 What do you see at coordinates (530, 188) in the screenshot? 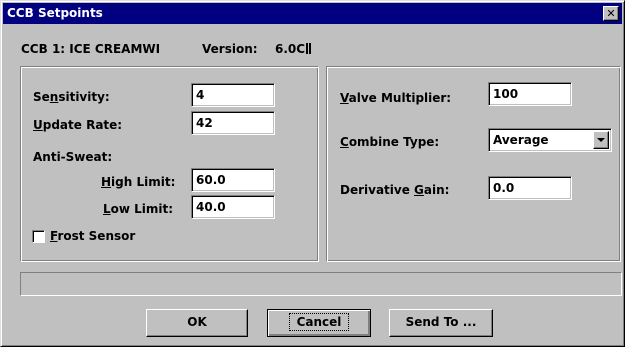
I see `derivative-gain-input: 0.0` at bounding box center [530, 188].